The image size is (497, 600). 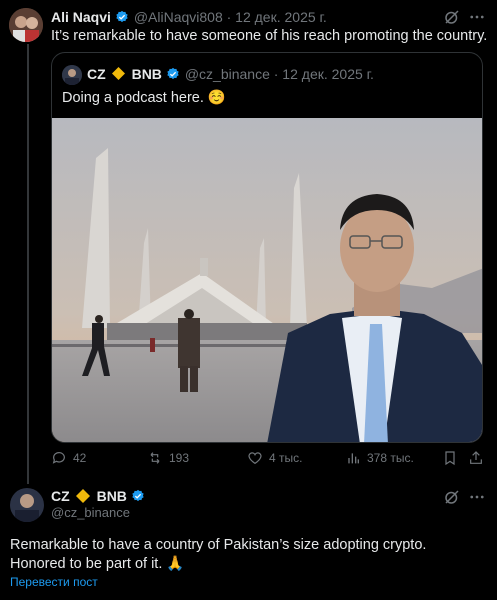 I want to click on views-button: 378 тыс., so click(x=379, y=458).